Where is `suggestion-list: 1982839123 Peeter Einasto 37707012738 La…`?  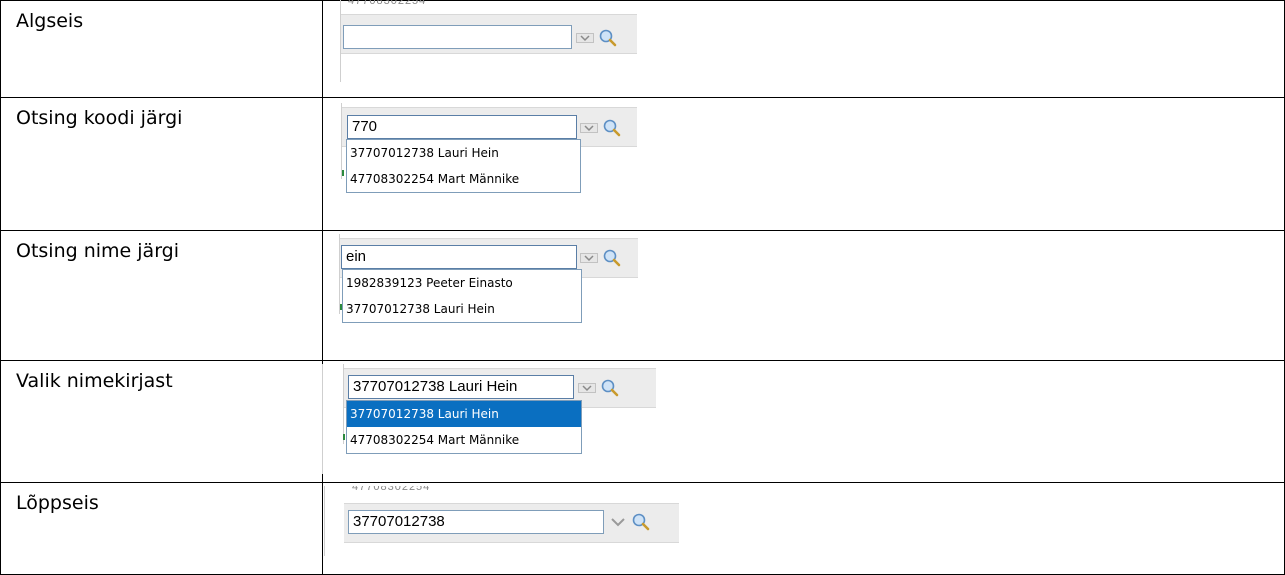 suggestion-list: 1982839123 Peeter Einasto 37707012738 La… is located at coordinates (462, 296).